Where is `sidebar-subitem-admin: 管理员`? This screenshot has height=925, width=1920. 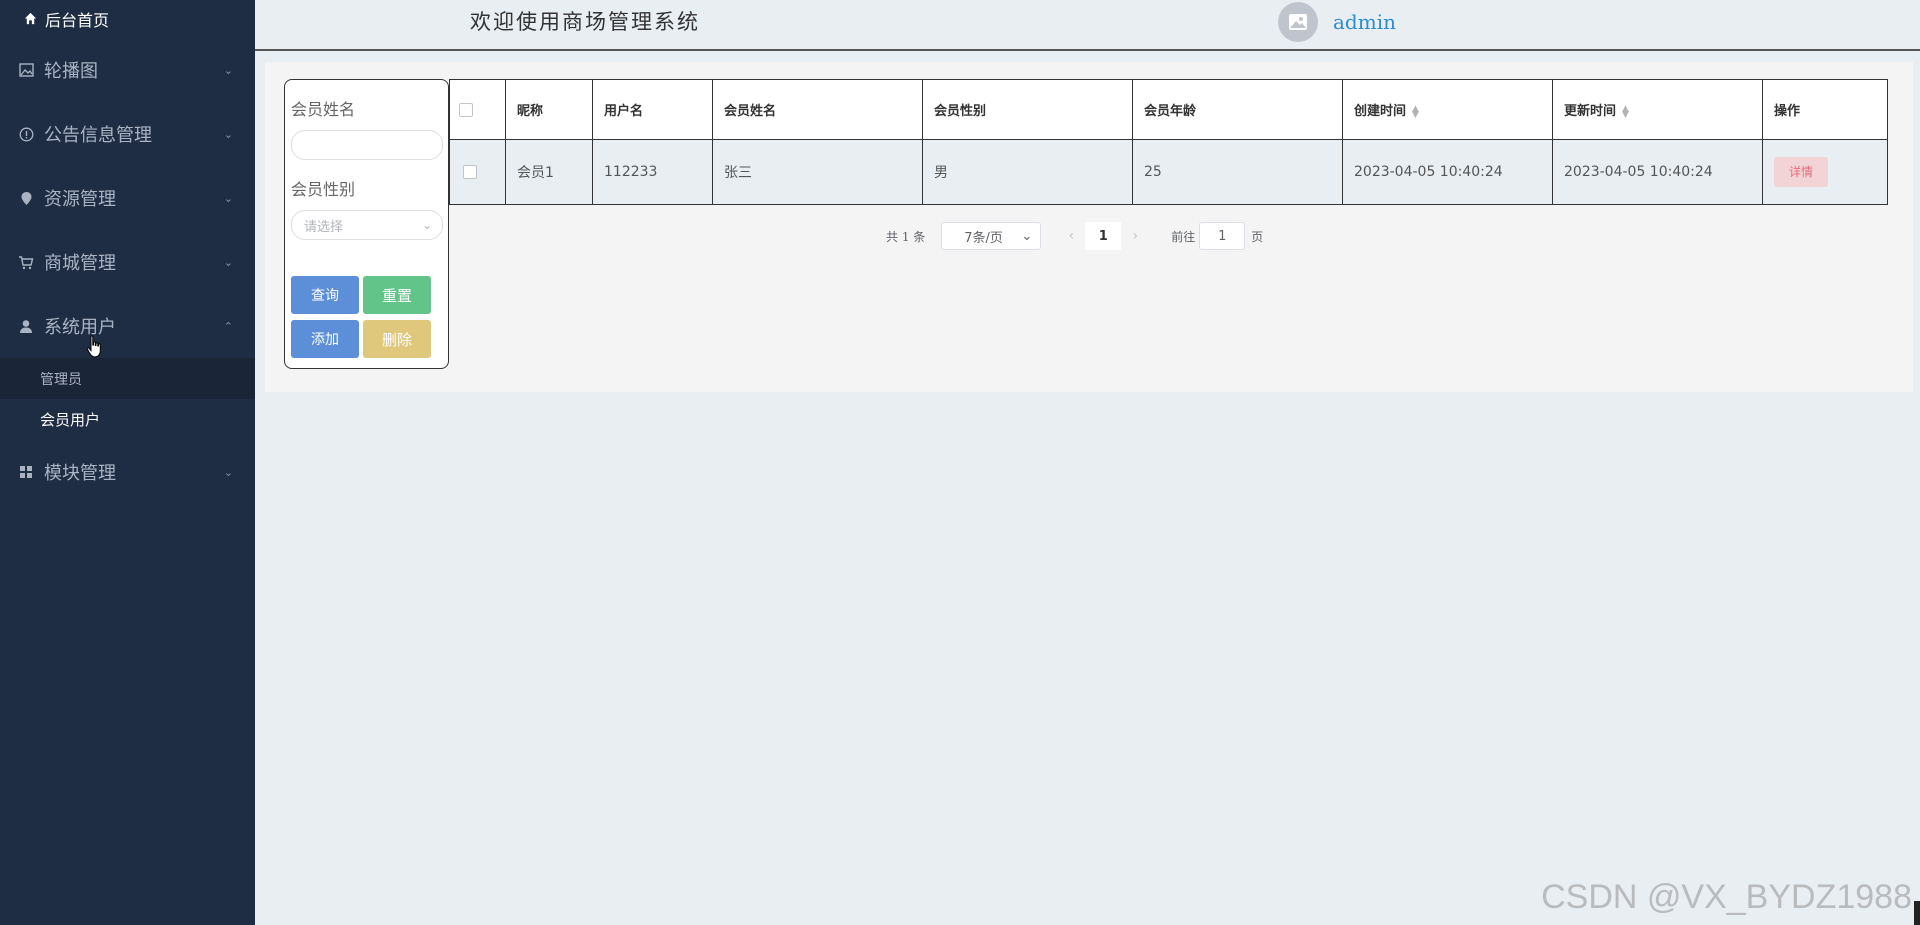
sidebar-subitem-admin: 管理员 is located at coordinates (127, 378).